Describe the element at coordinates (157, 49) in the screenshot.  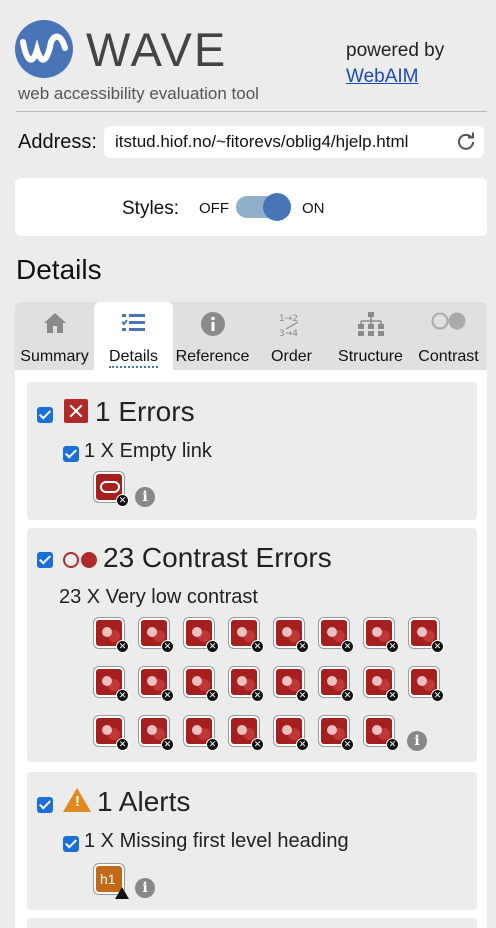
I see `logo-wordmark: WAVE` at that location.